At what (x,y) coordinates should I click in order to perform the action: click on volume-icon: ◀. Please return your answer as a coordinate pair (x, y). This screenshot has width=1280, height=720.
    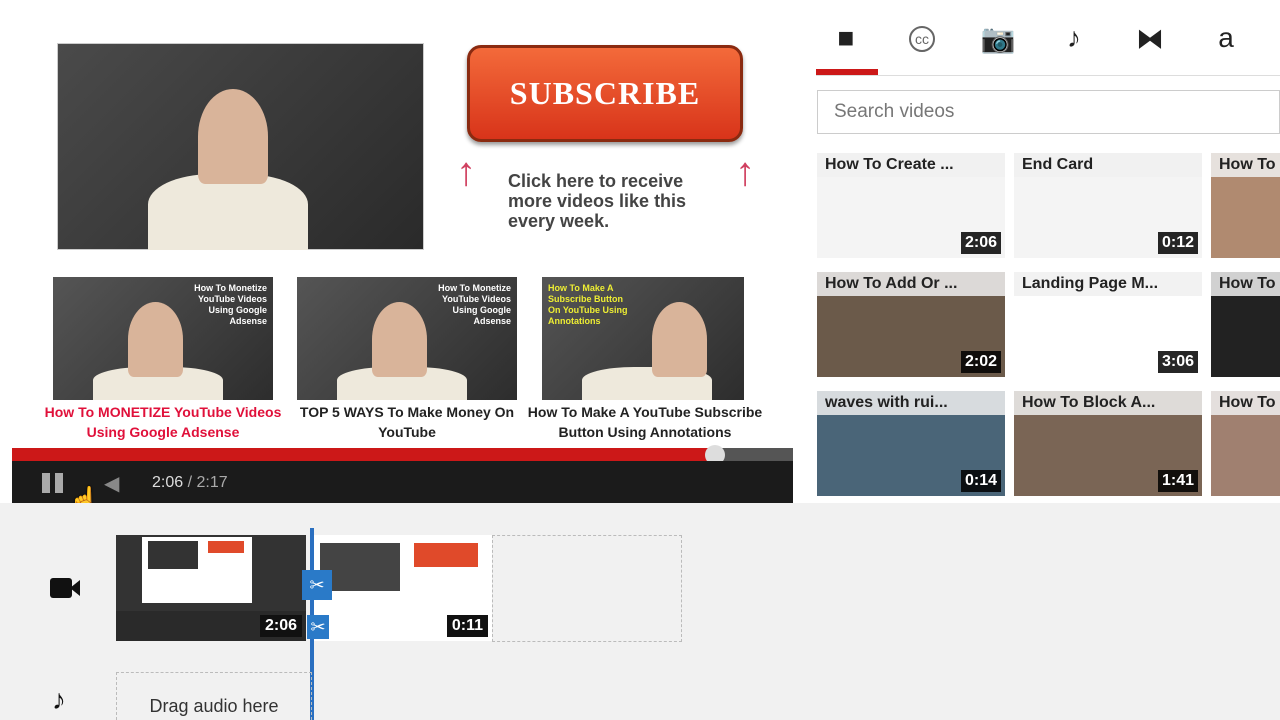
    Looking at the image, I should click on (111, 483).